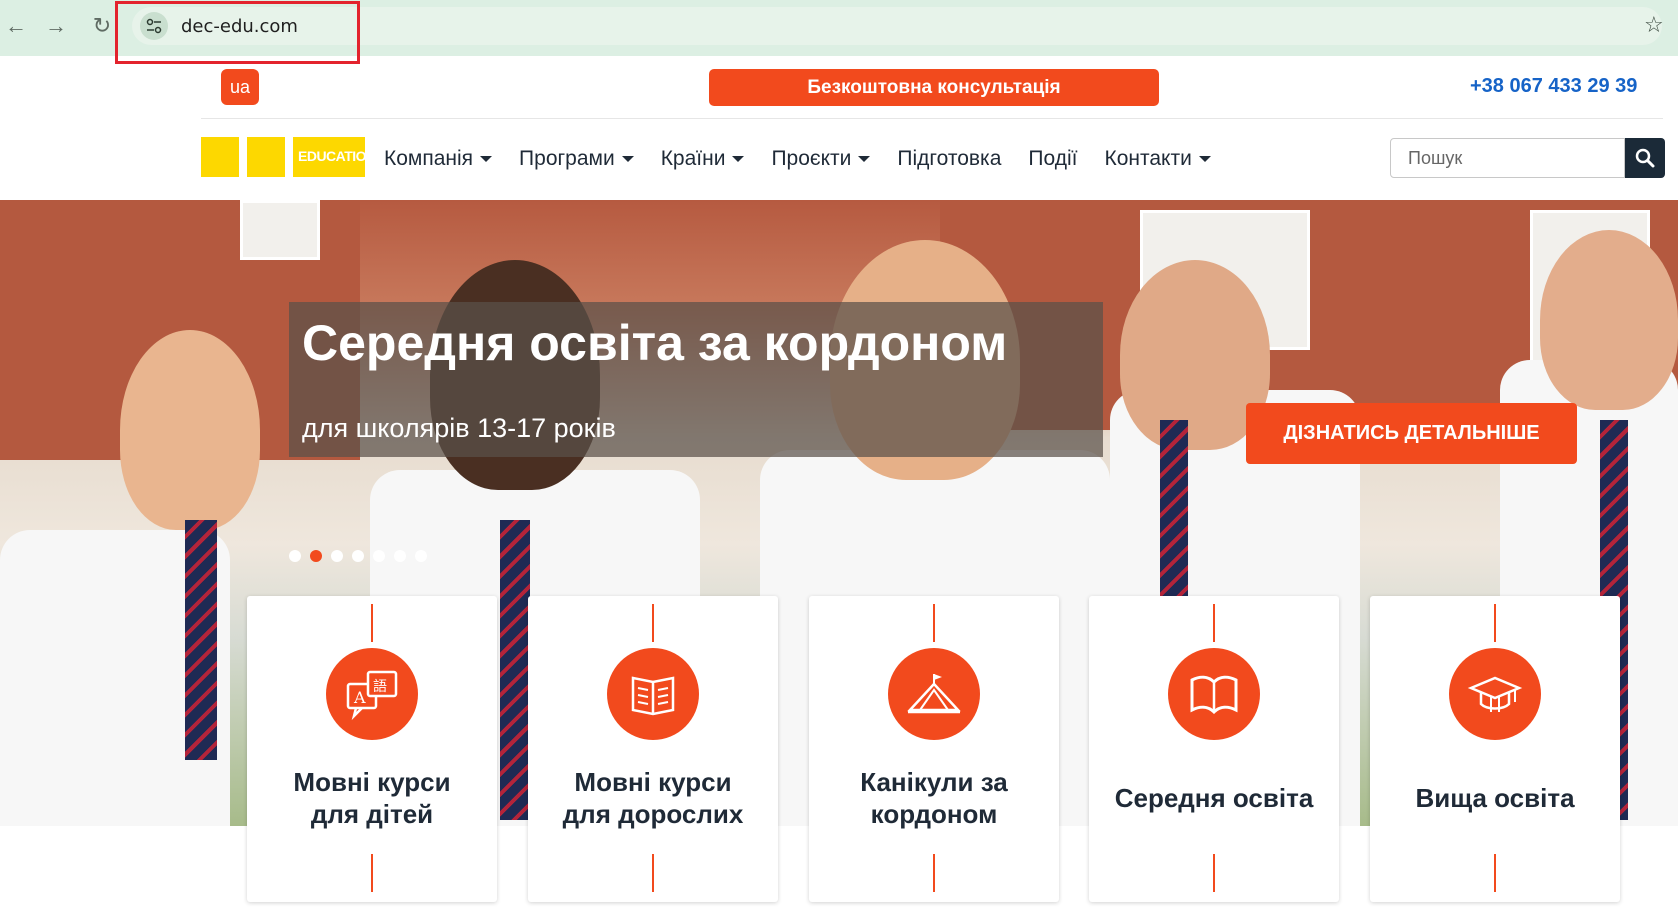  Describe the element at coordinates (56, 26) in the screenshot. I see `forward-arrow-icon: →` at that location.